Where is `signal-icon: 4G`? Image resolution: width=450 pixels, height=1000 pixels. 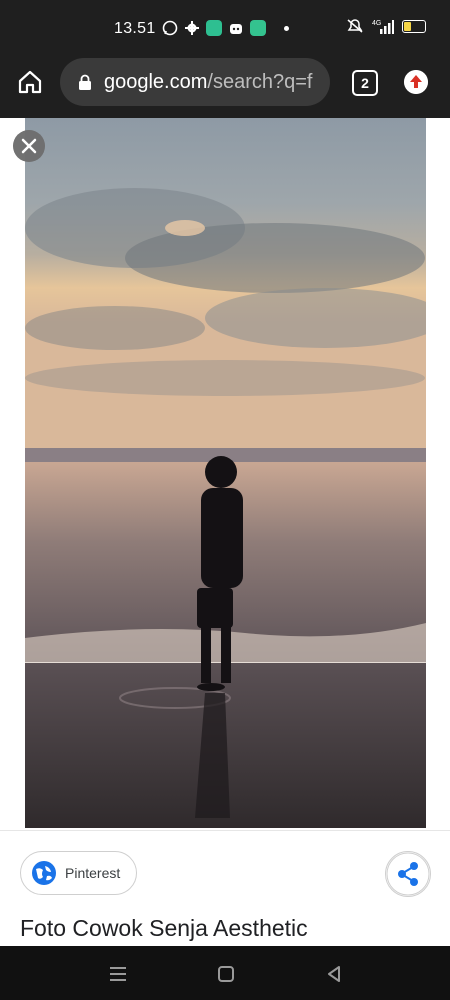 signal-icon: 4G is located at coordinates (383, 27).